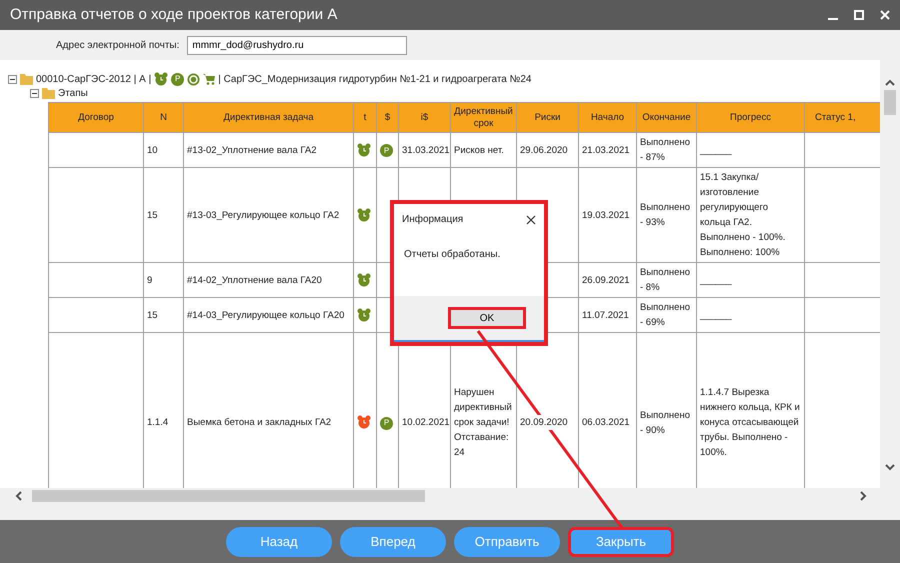 The width and height of the screenshot is (900, 563). I want to click on scroll-right-icon, so click(864, 496).